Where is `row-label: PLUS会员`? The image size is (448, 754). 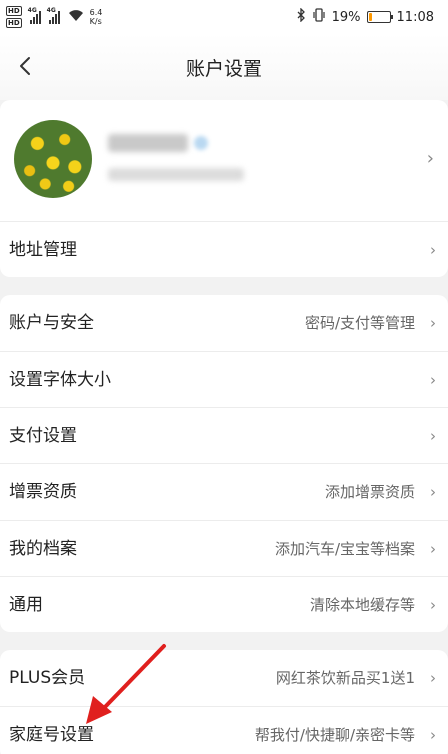 row-label: PLUS会员 is located at coordinates (47, 678).